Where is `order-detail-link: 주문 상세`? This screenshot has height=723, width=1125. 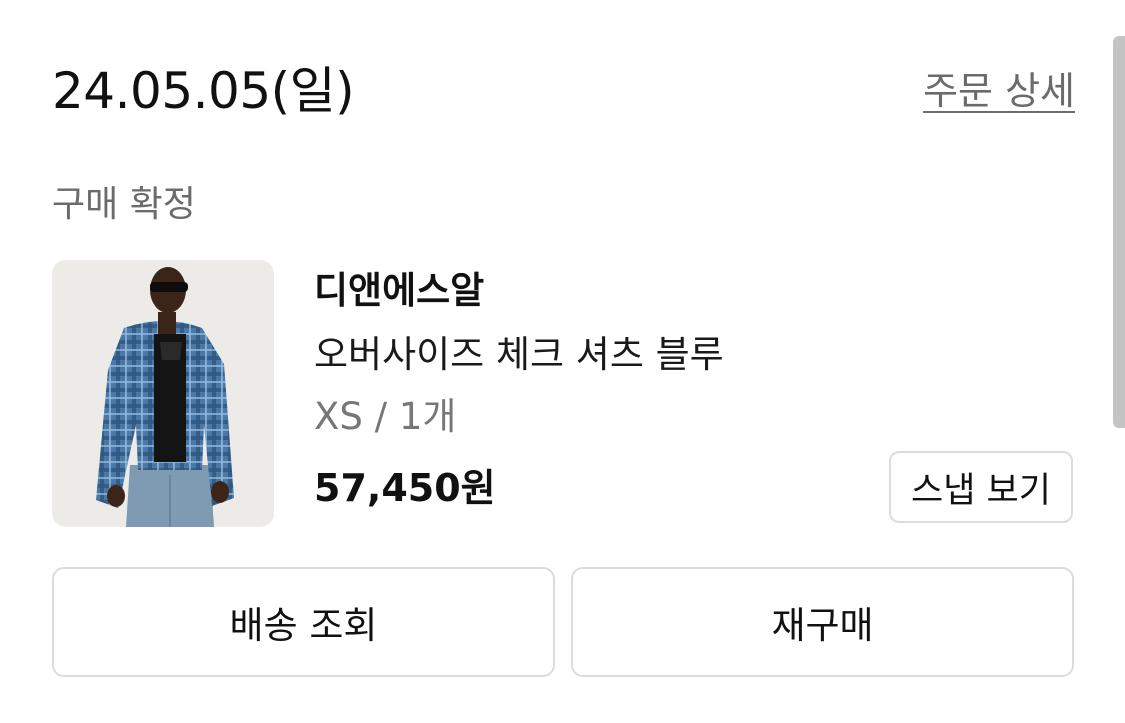 order-detail-link: 주문 상세 is located at coordinates (999, 91).